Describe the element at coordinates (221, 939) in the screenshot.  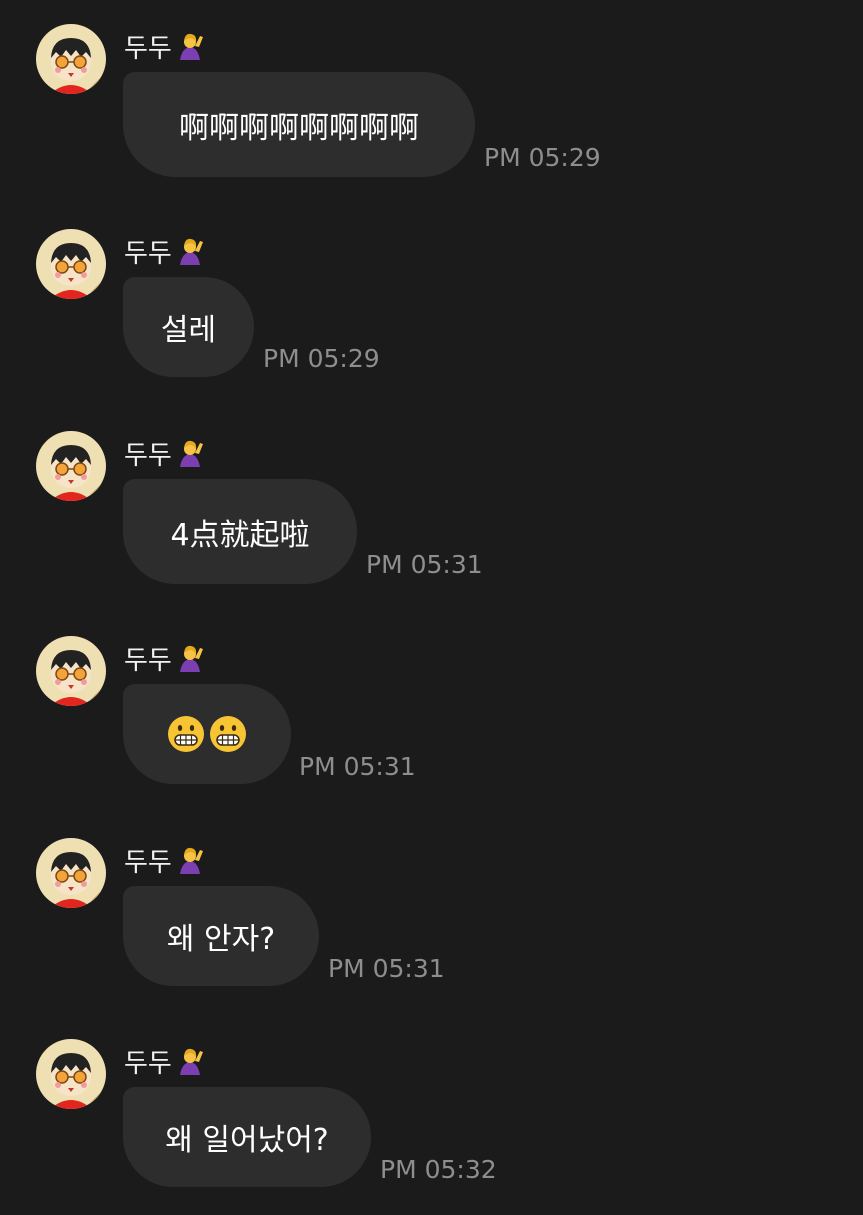
I see `message-text: 왜 안자?` at that location.